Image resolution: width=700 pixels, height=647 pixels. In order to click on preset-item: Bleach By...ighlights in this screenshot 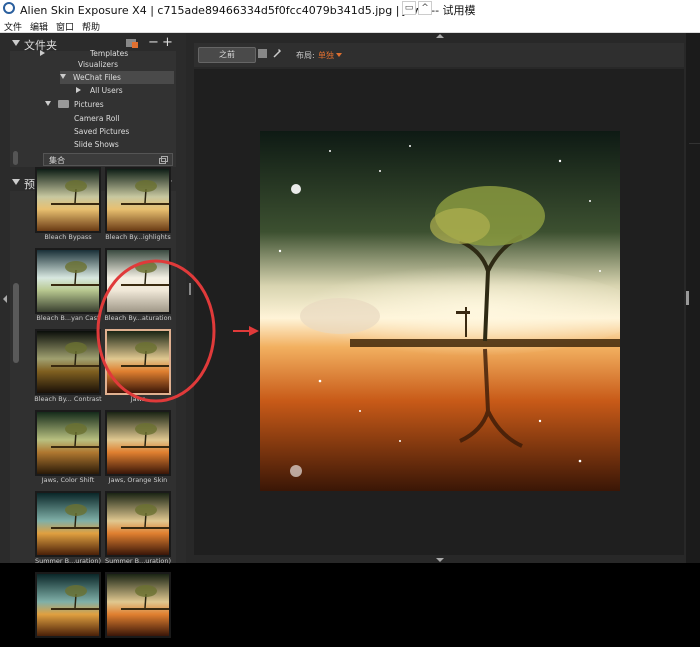, I will do `click(138, 204)`.